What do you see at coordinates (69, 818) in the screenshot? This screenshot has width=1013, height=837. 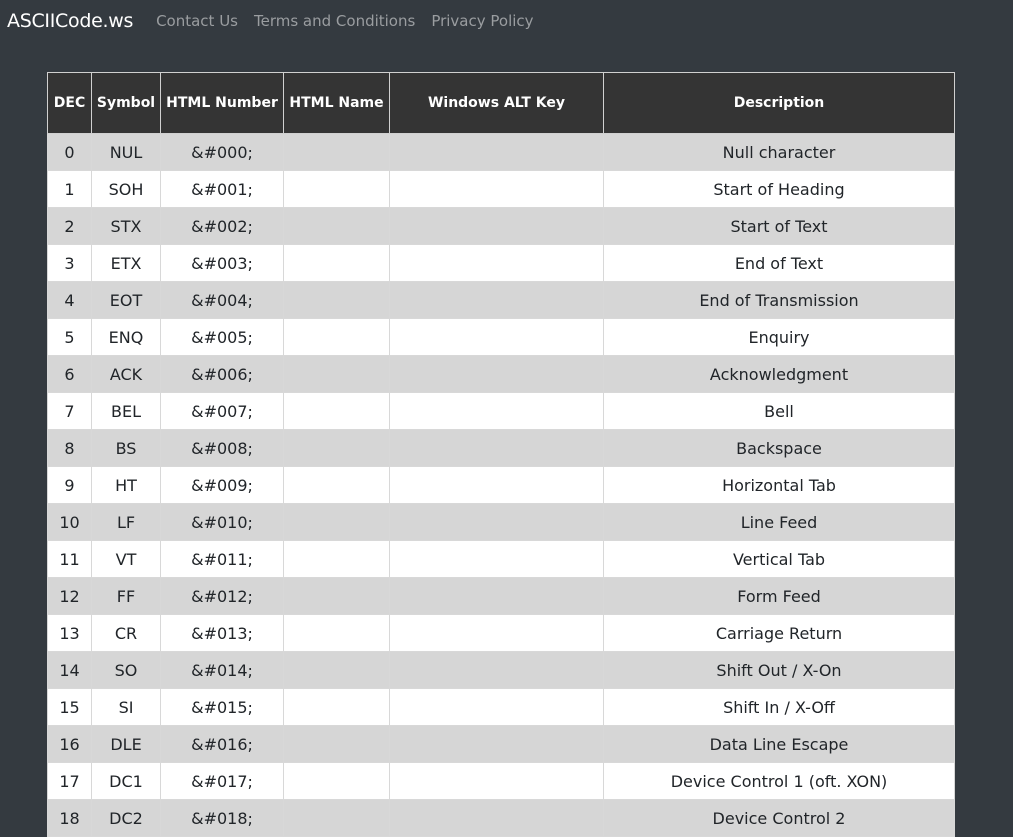 I see `cell-dec: 18` at bounding box center [69, 818].